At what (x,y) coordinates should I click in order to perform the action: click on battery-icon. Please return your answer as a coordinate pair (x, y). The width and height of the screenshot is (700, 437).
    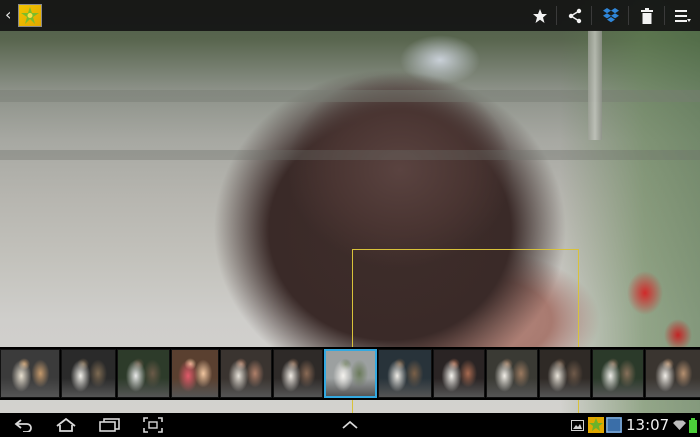
    Looking at the image, I should click on (693, 425).